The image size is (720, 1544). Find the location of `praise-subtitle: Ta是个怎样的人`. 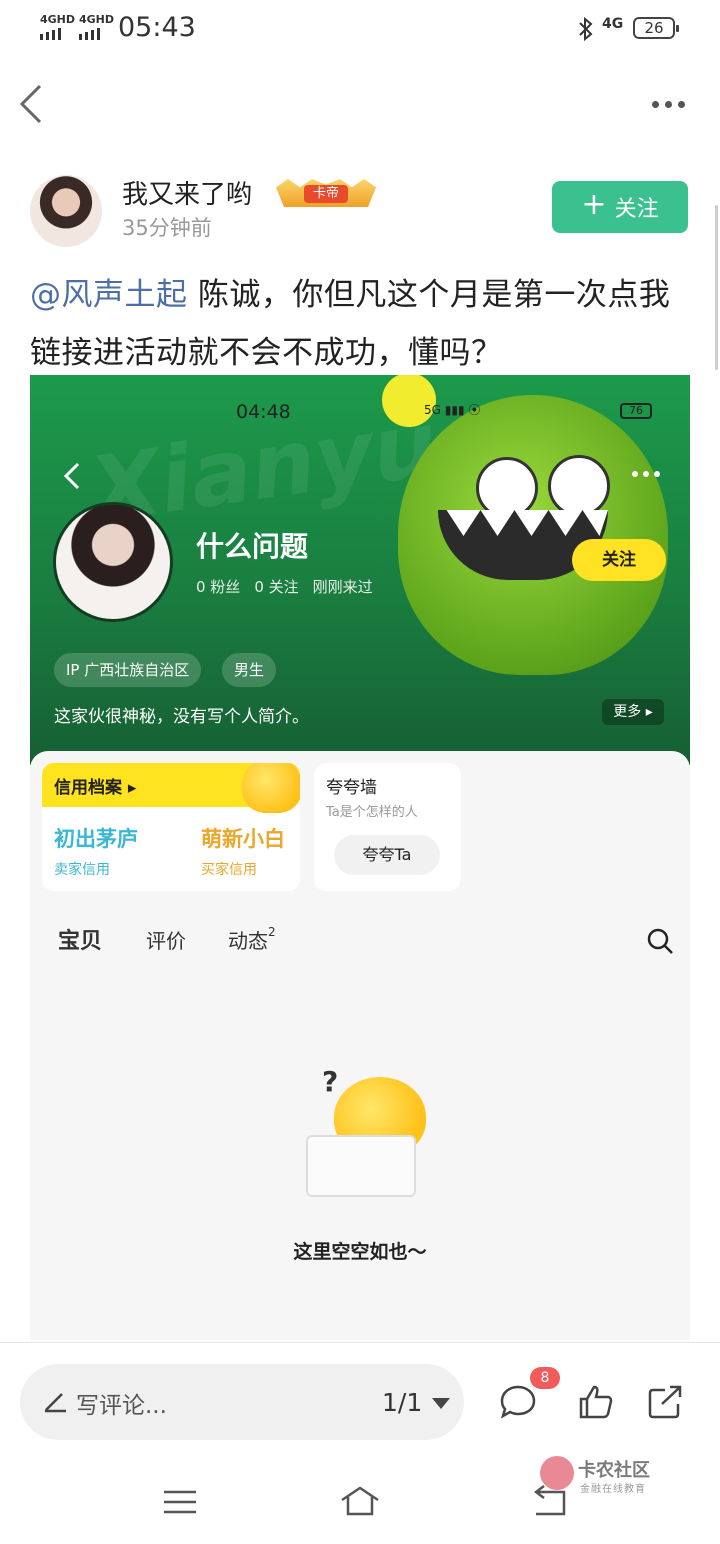

praise-subtitle: Ta是个怎样的人 is located at coordinates (372, 812).